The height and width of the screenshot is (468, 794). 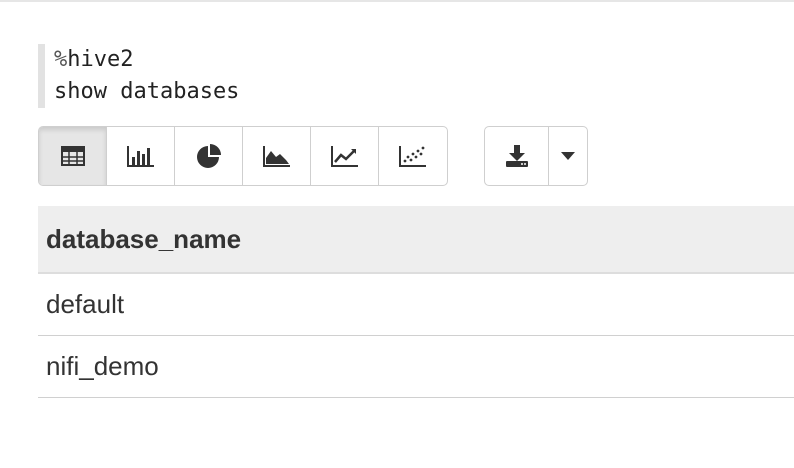 I want to click on code-editor: %hive2 show databases, so click(x=408, y=76).